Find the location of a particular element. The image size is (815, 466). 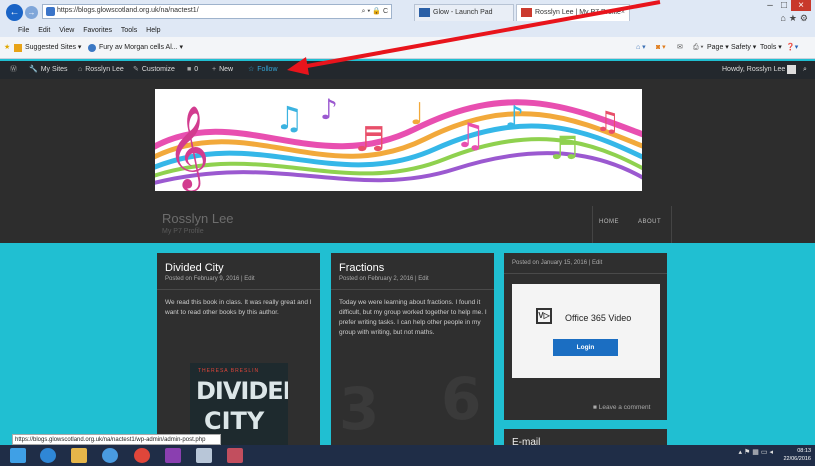

ie-icon is located at coordinates (92, 48).